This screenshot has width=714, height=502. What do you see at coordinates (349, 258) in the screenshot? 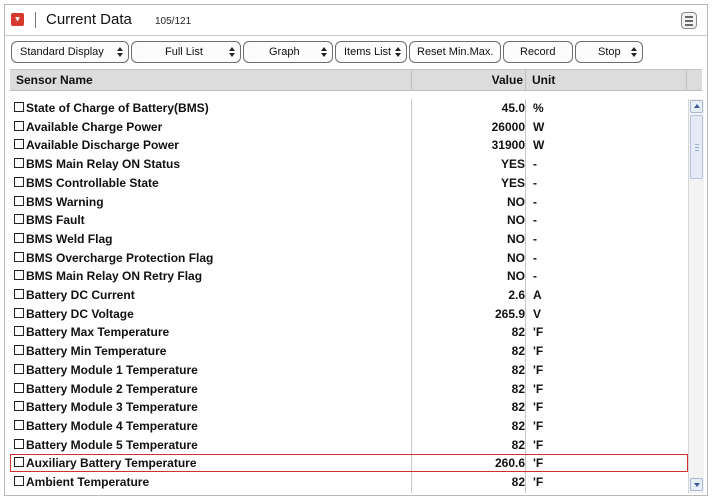
I see `table-row: BMS Overcharge Protection Flag NO -` at bounding box center [349, 258].